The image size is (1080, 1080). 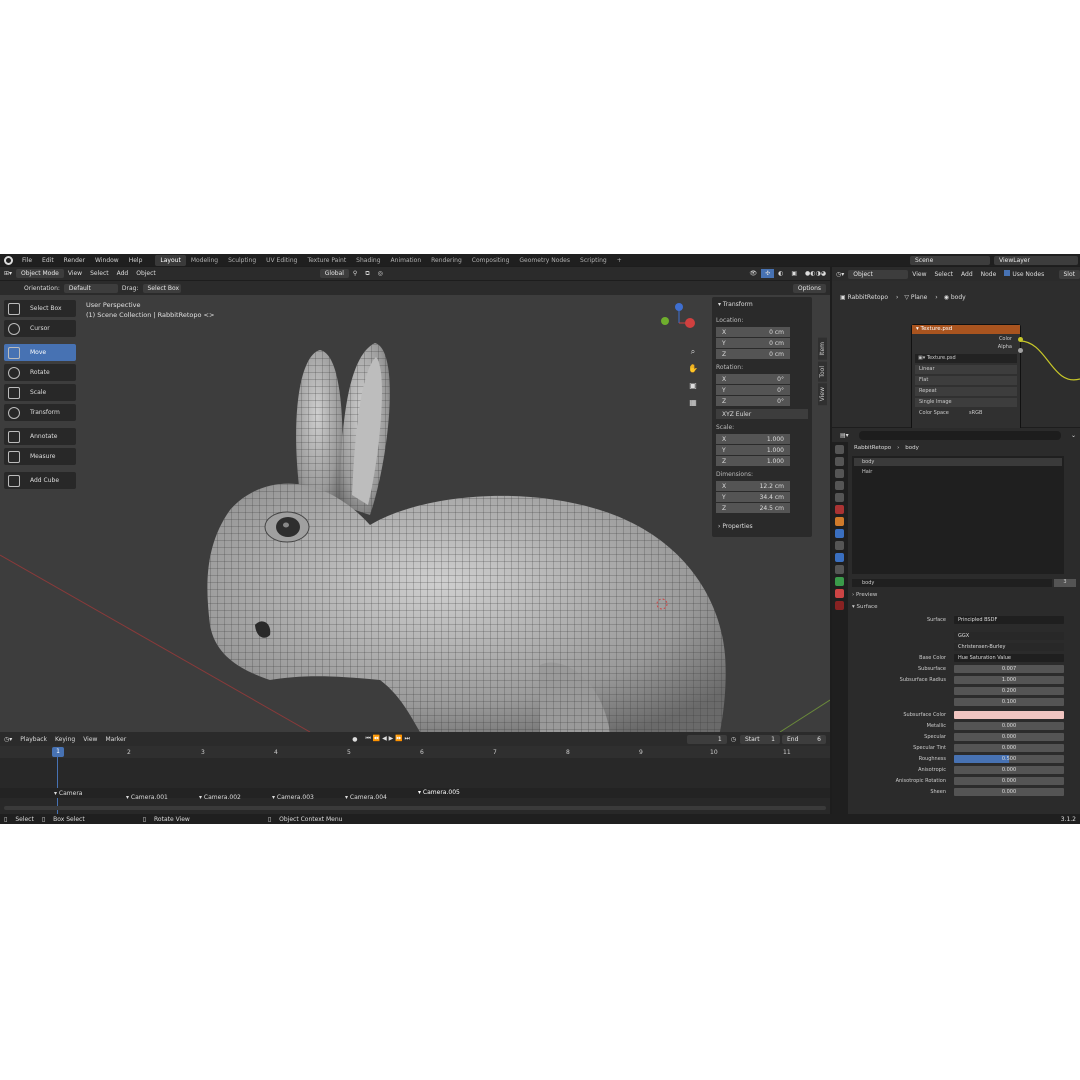 What do you see at coordinates (1009, 619) in the screenshot?
I see `surface-shader-field: Principled BSDF` at bounding box center [1009, 619].